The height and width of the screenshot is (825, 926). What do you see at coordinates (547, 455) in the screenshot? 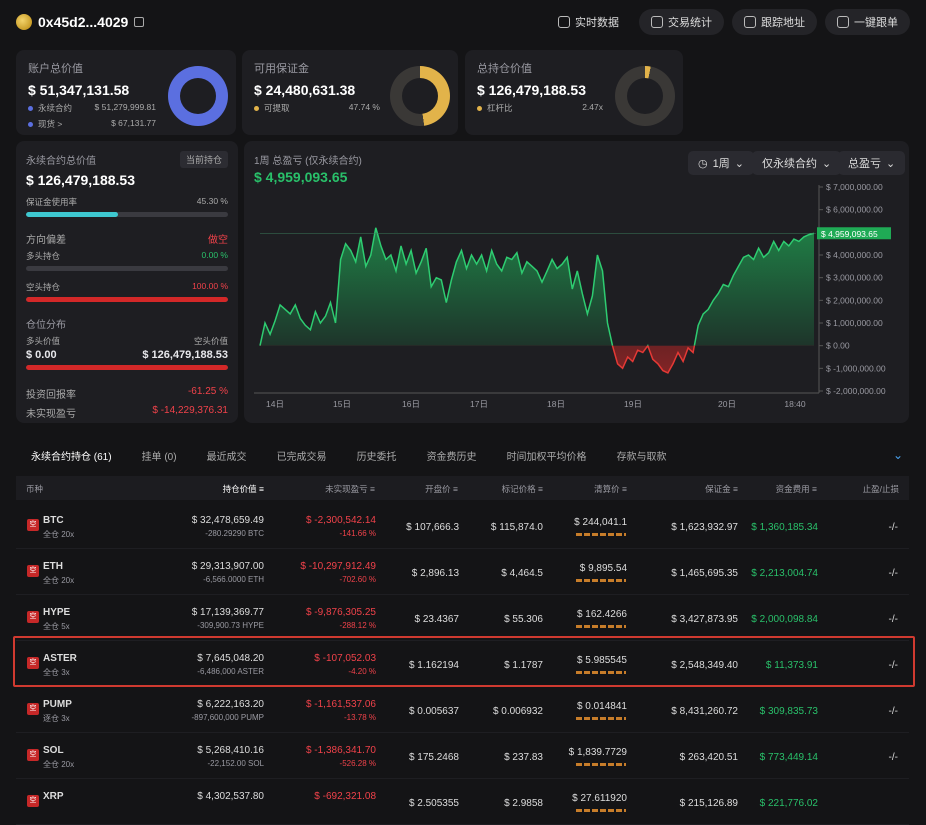
I see `tab-twap: 时间加权平均价格` at bounding box center [547, 455].